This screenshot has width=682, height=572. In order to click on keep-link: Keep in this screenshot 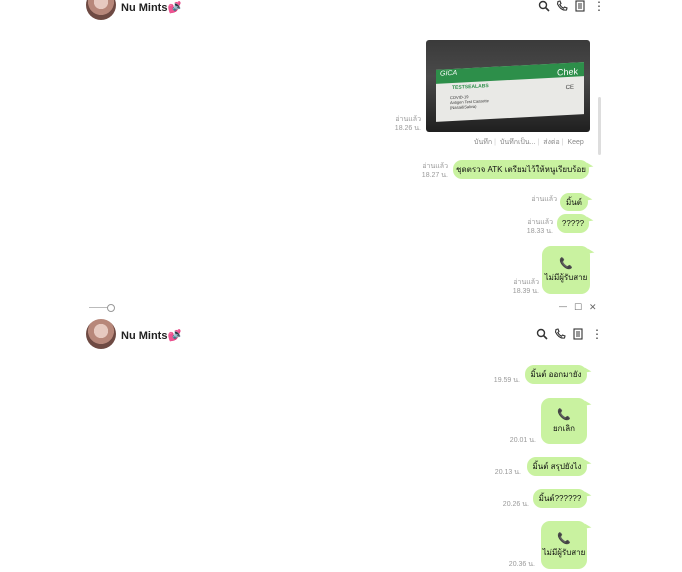, I will do `click(575, 142)`.